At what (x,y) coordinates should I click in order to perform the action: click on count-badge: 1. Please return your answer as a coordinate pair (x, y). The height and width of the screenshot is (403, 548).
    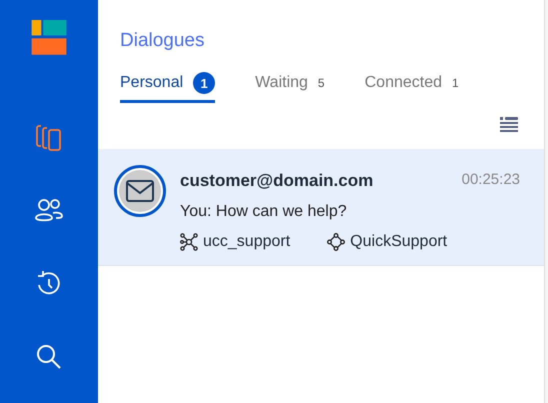
    Looking at the image, I should click on (204, 83).